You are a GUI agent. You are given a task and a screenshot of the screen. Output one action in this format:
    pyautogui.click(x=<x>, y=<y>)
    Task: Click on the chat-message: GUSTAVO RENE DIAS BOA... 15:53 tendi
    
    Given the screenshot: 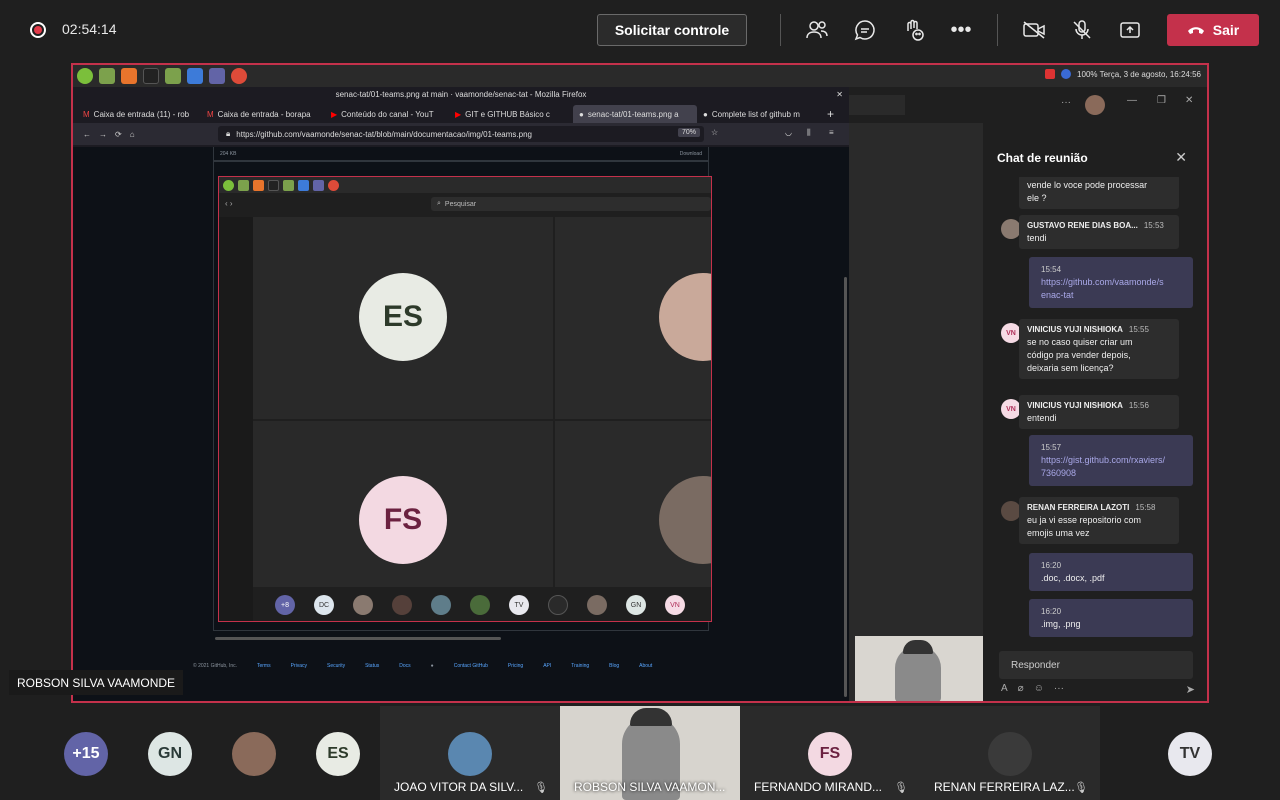 What is the action you would take?
    pyautogui.click(x=1099, y=232)
    